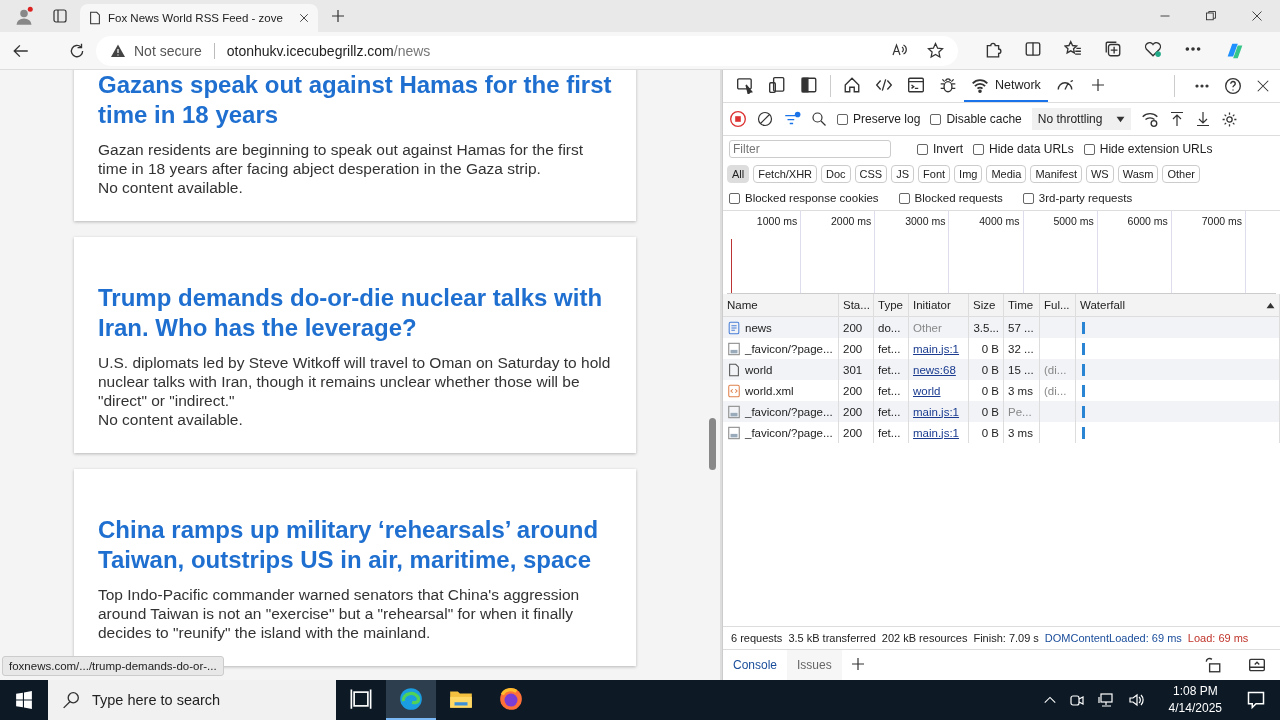  What do you see at coordinates (168, 50) in the screenshot?
I see `security-label: Not secure` at bounding box center [168, 50].